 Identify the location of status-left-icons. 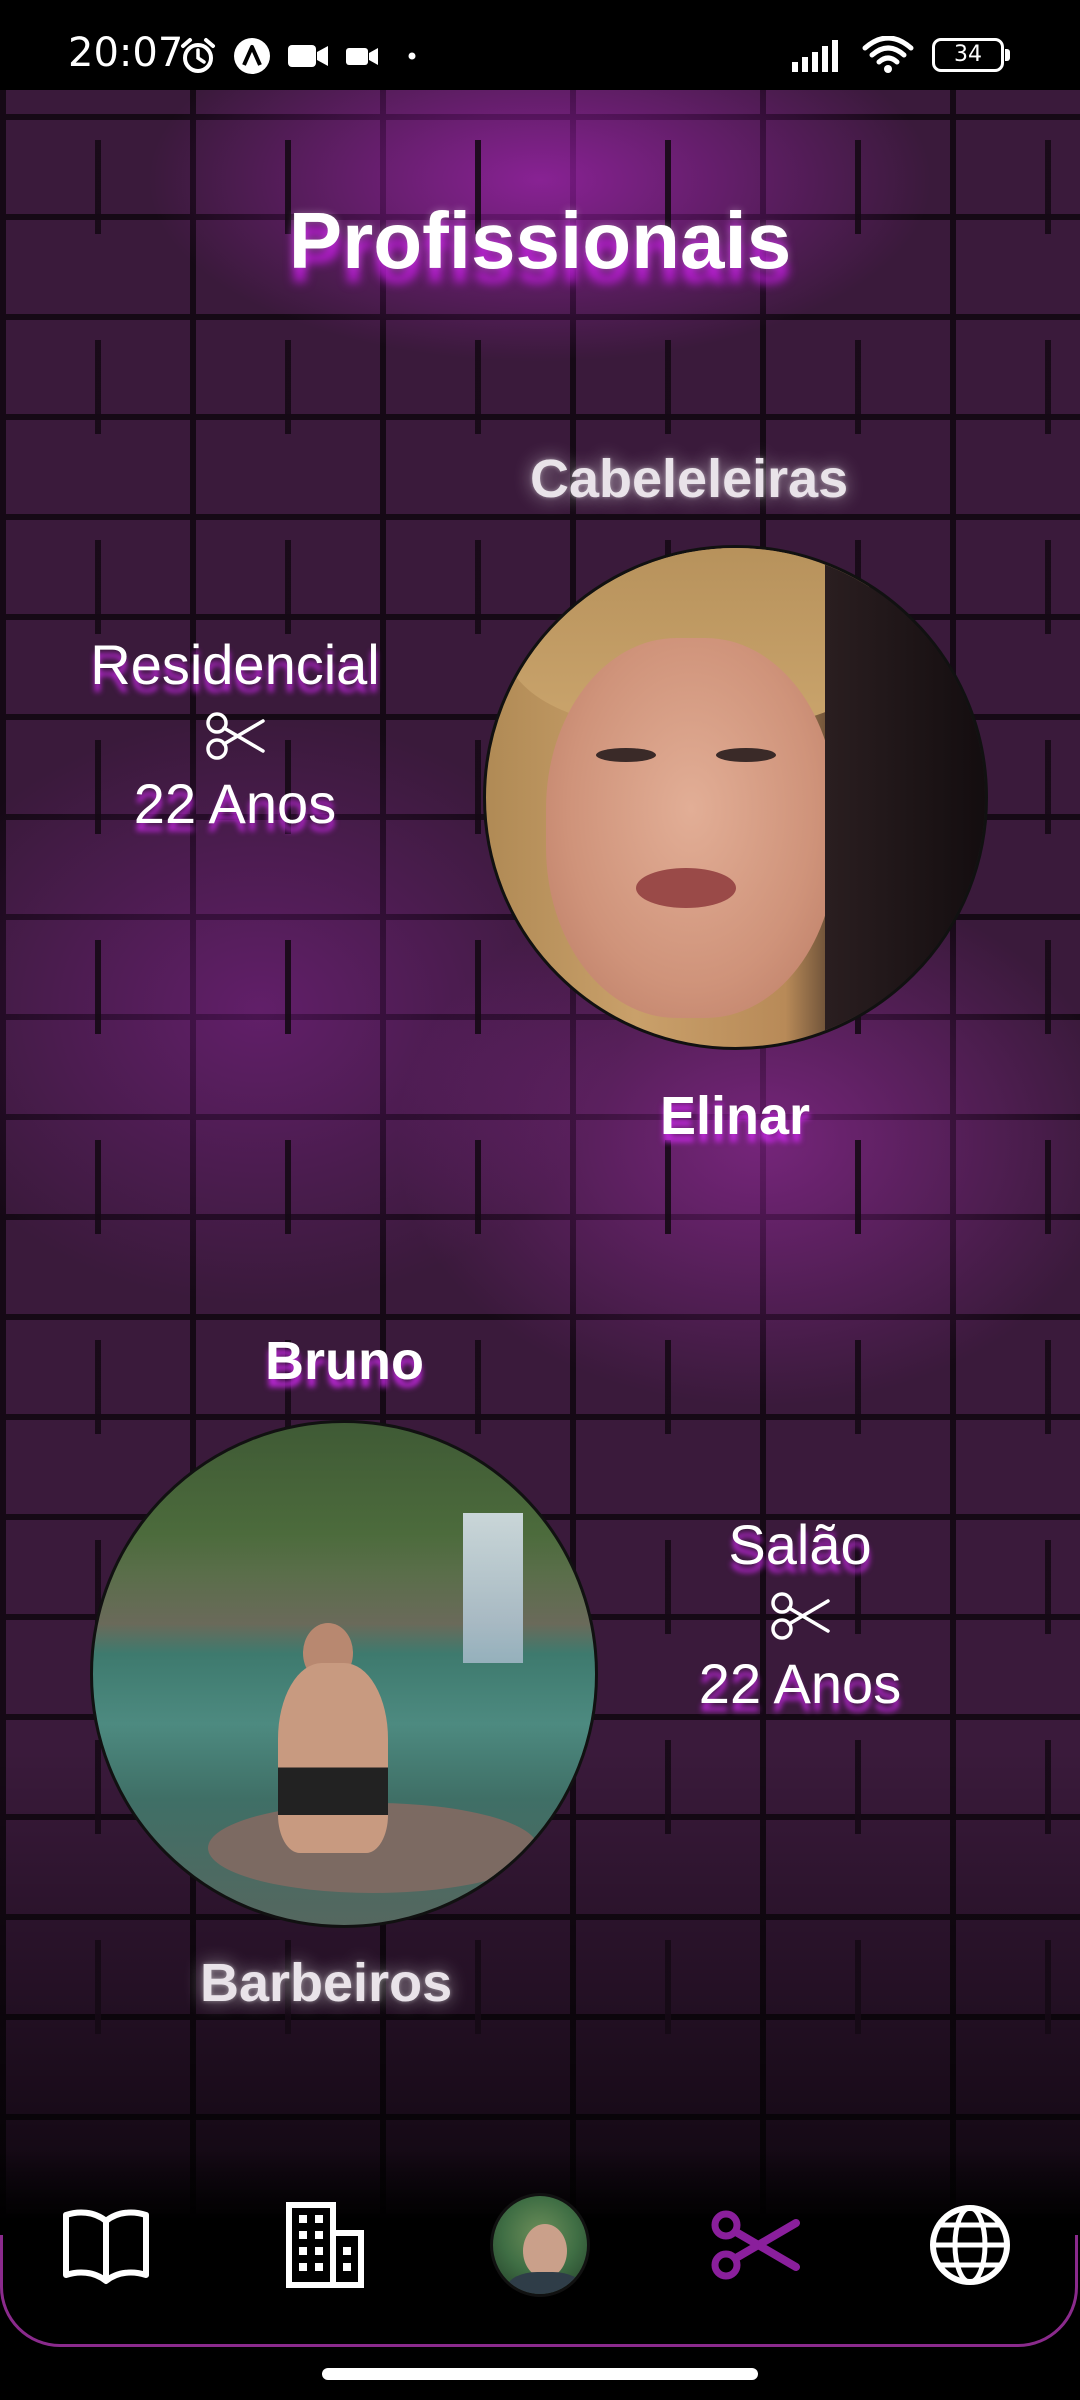
(301, 56).